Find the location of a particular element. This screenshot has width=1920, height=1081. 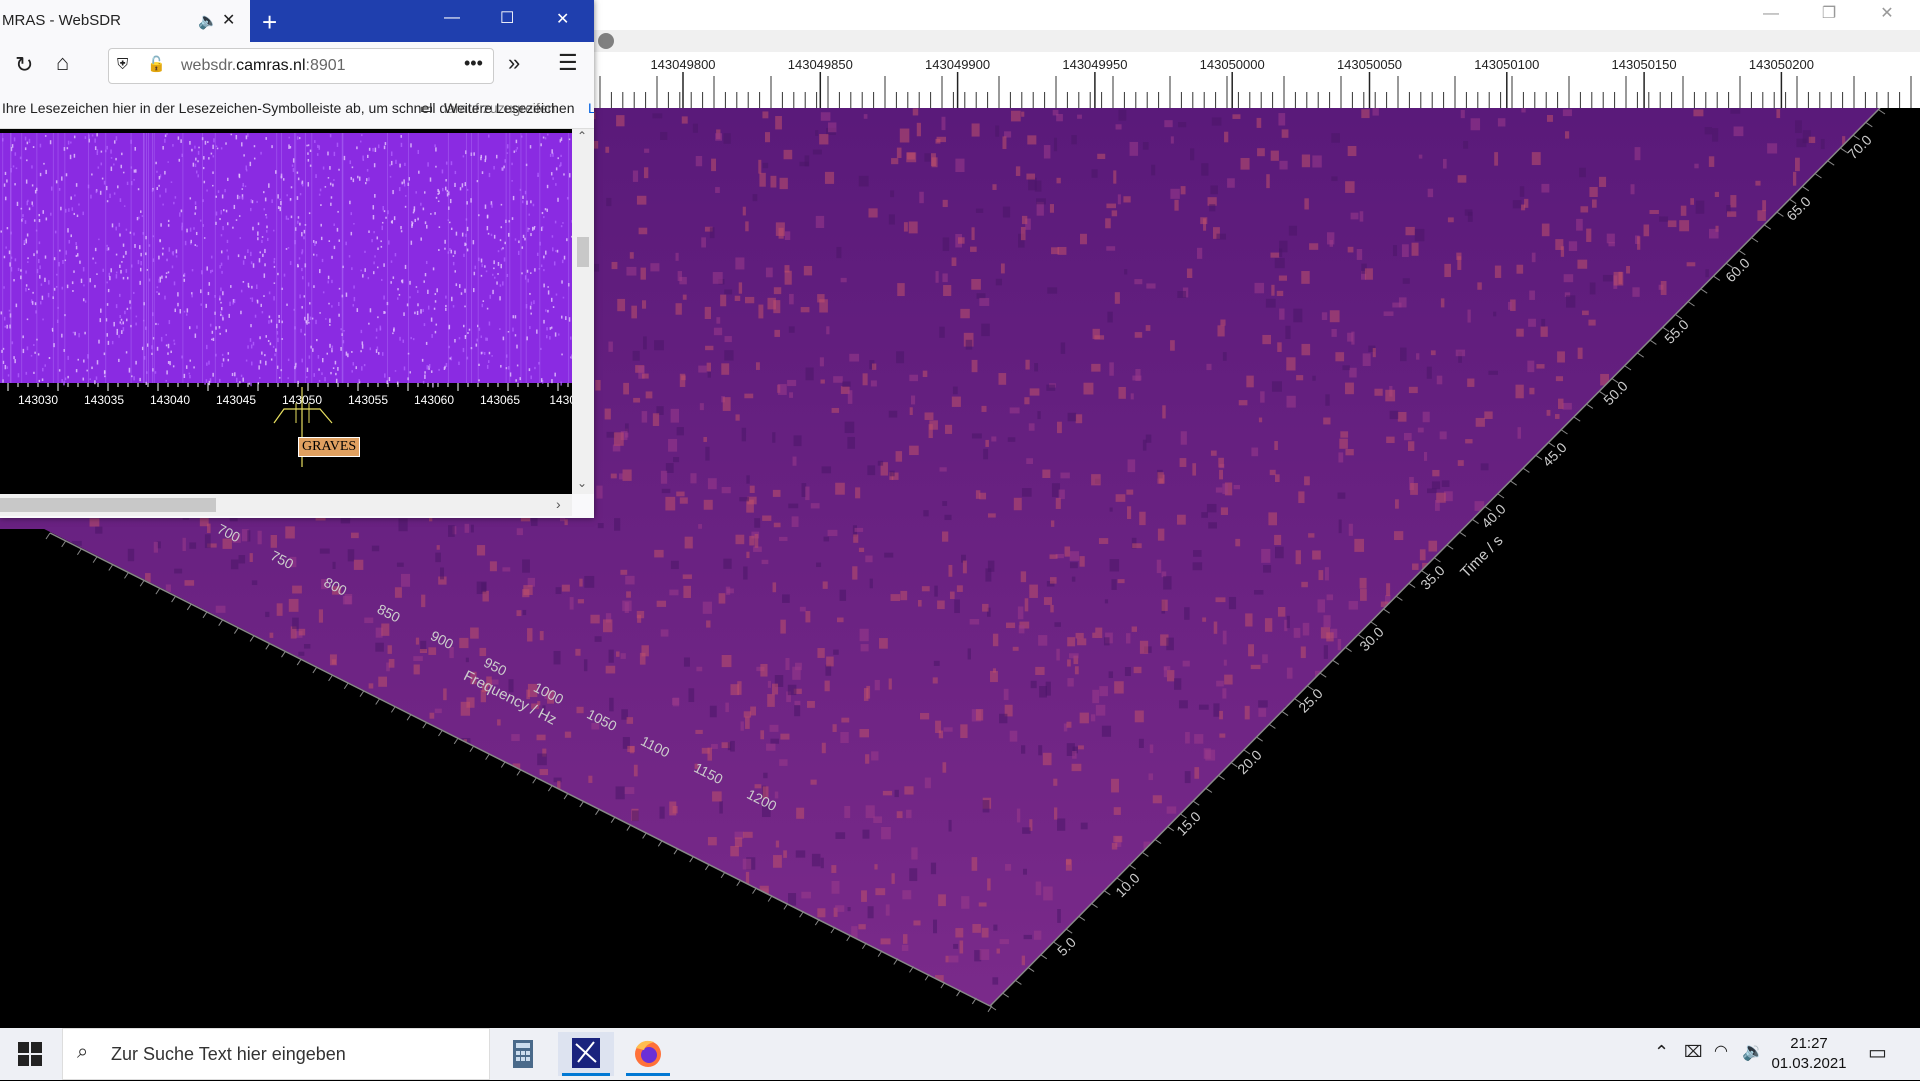

maximize-icon: ☐ is located at coordinates (507, 18).